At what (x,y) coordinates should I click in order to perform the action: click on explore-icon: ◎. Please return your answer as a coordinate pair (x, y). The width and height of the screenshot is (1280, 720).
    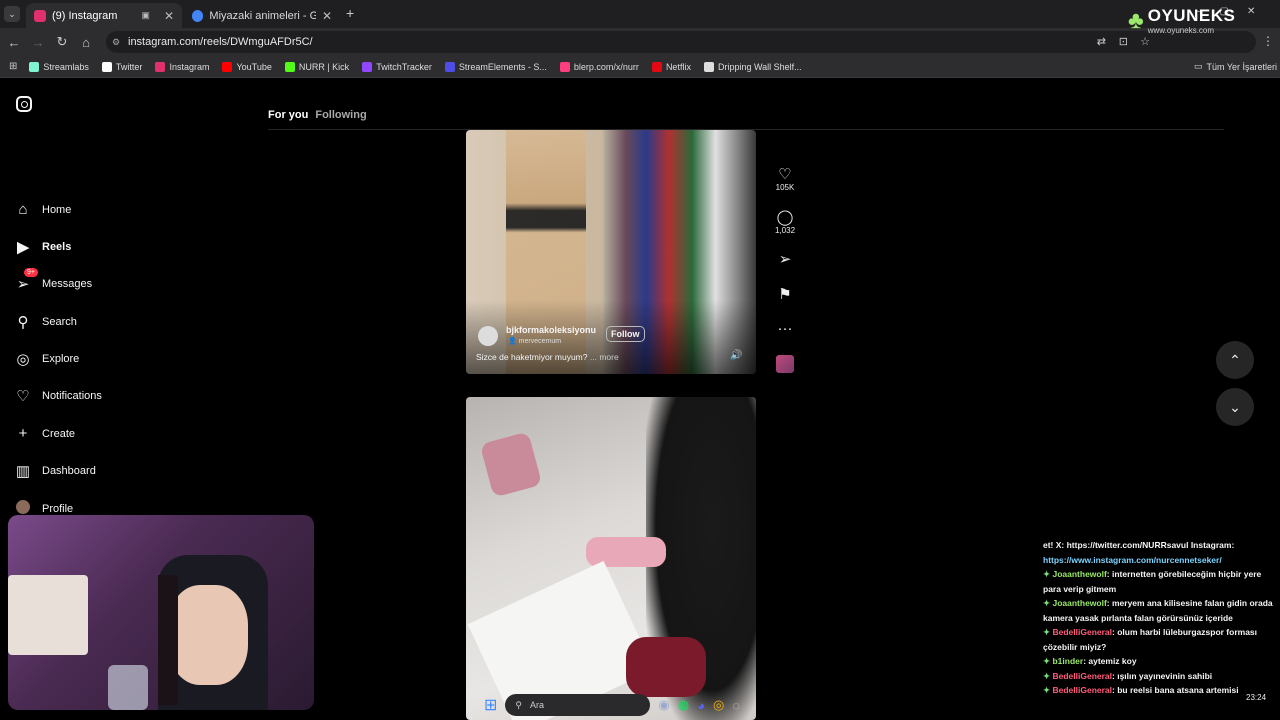
    Looking at the image, I should click on (23, 359).